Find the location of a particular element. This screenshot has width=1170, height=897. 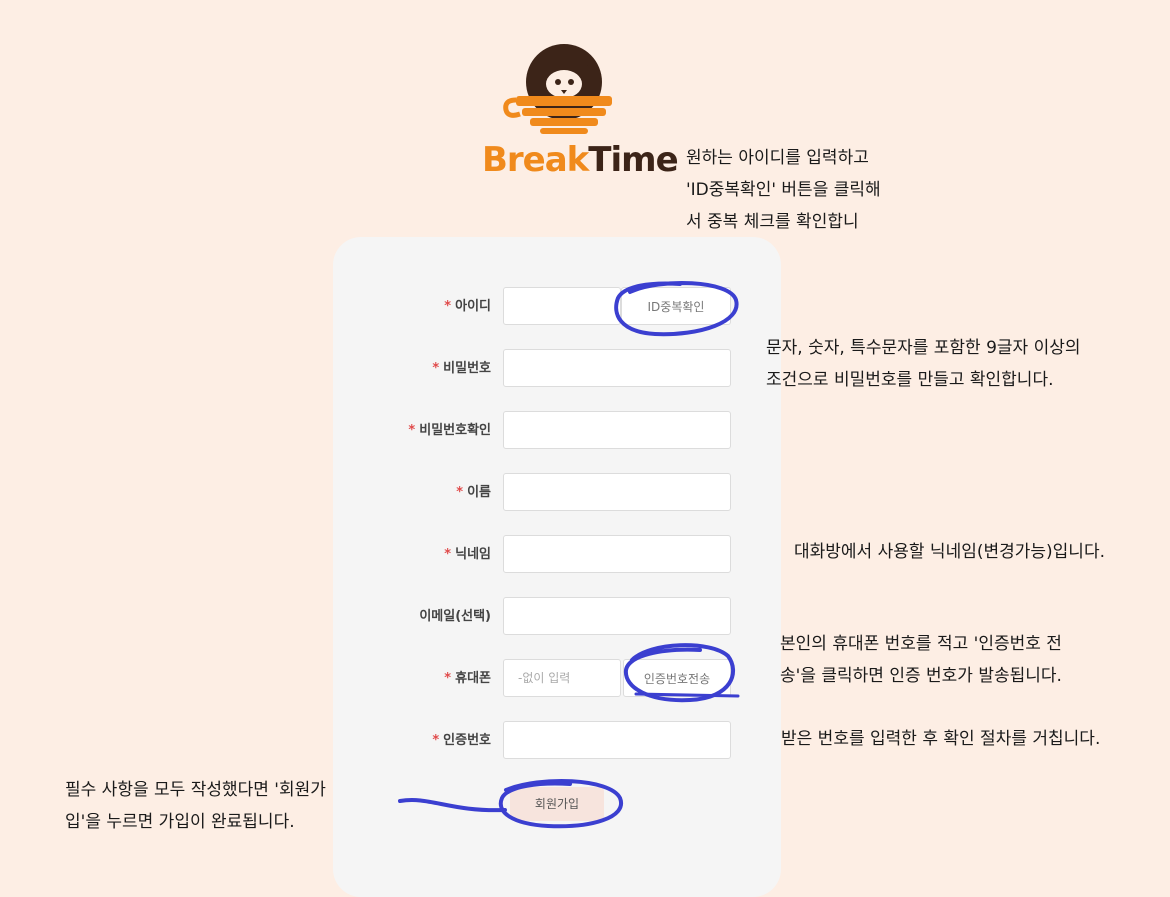

email-input is located at coordinates (617, 616).